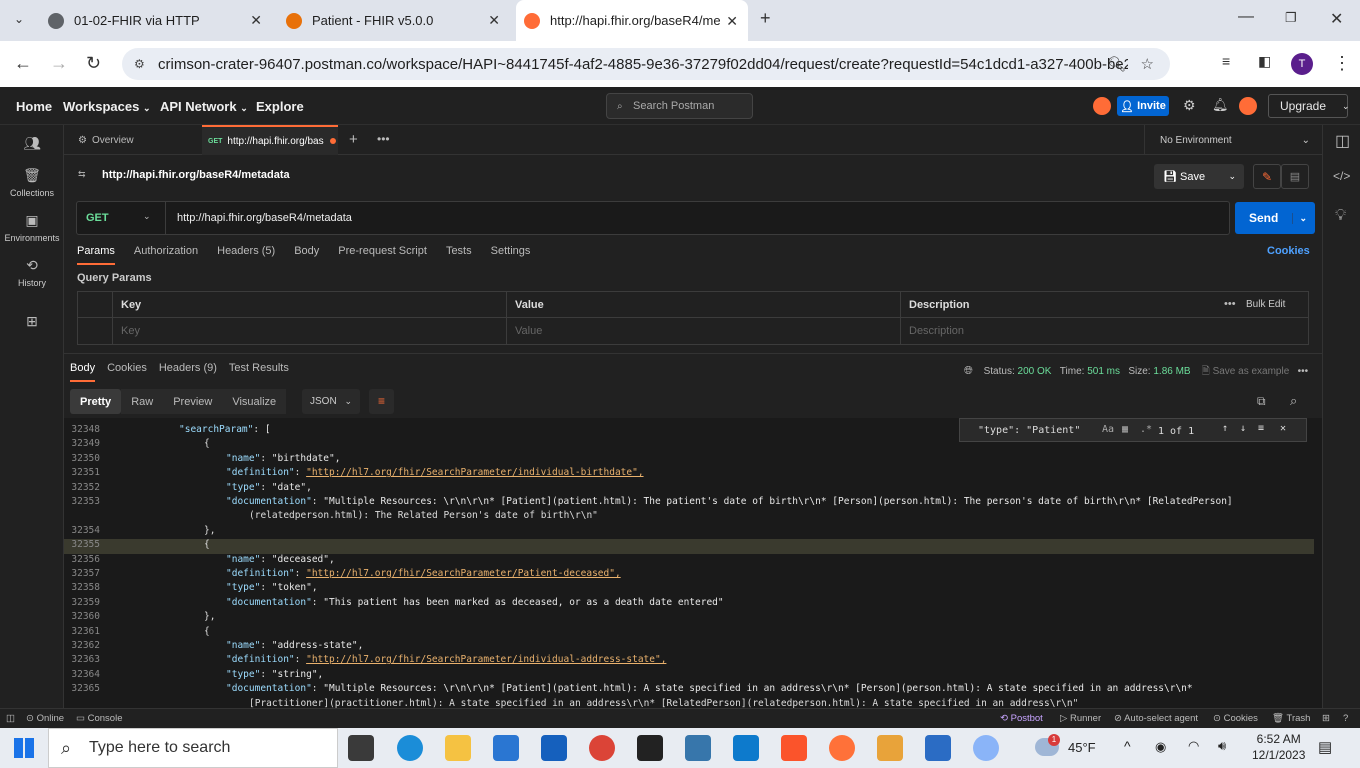  I want to click on layout-icon: ⊞, so click(1326, 718).